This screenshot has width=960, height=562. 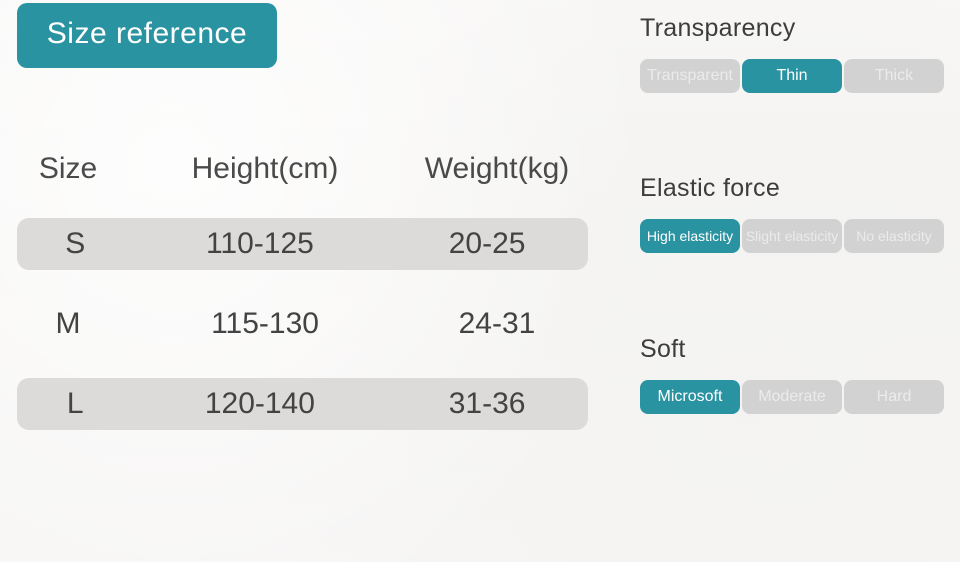 I want to click on cell-weight: 24-31, so click(x=497, y=323).